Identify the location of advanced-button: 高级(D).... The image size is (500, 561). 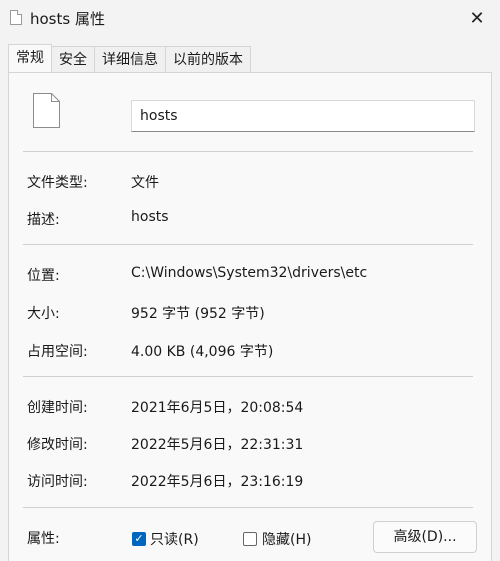
(425, 537).